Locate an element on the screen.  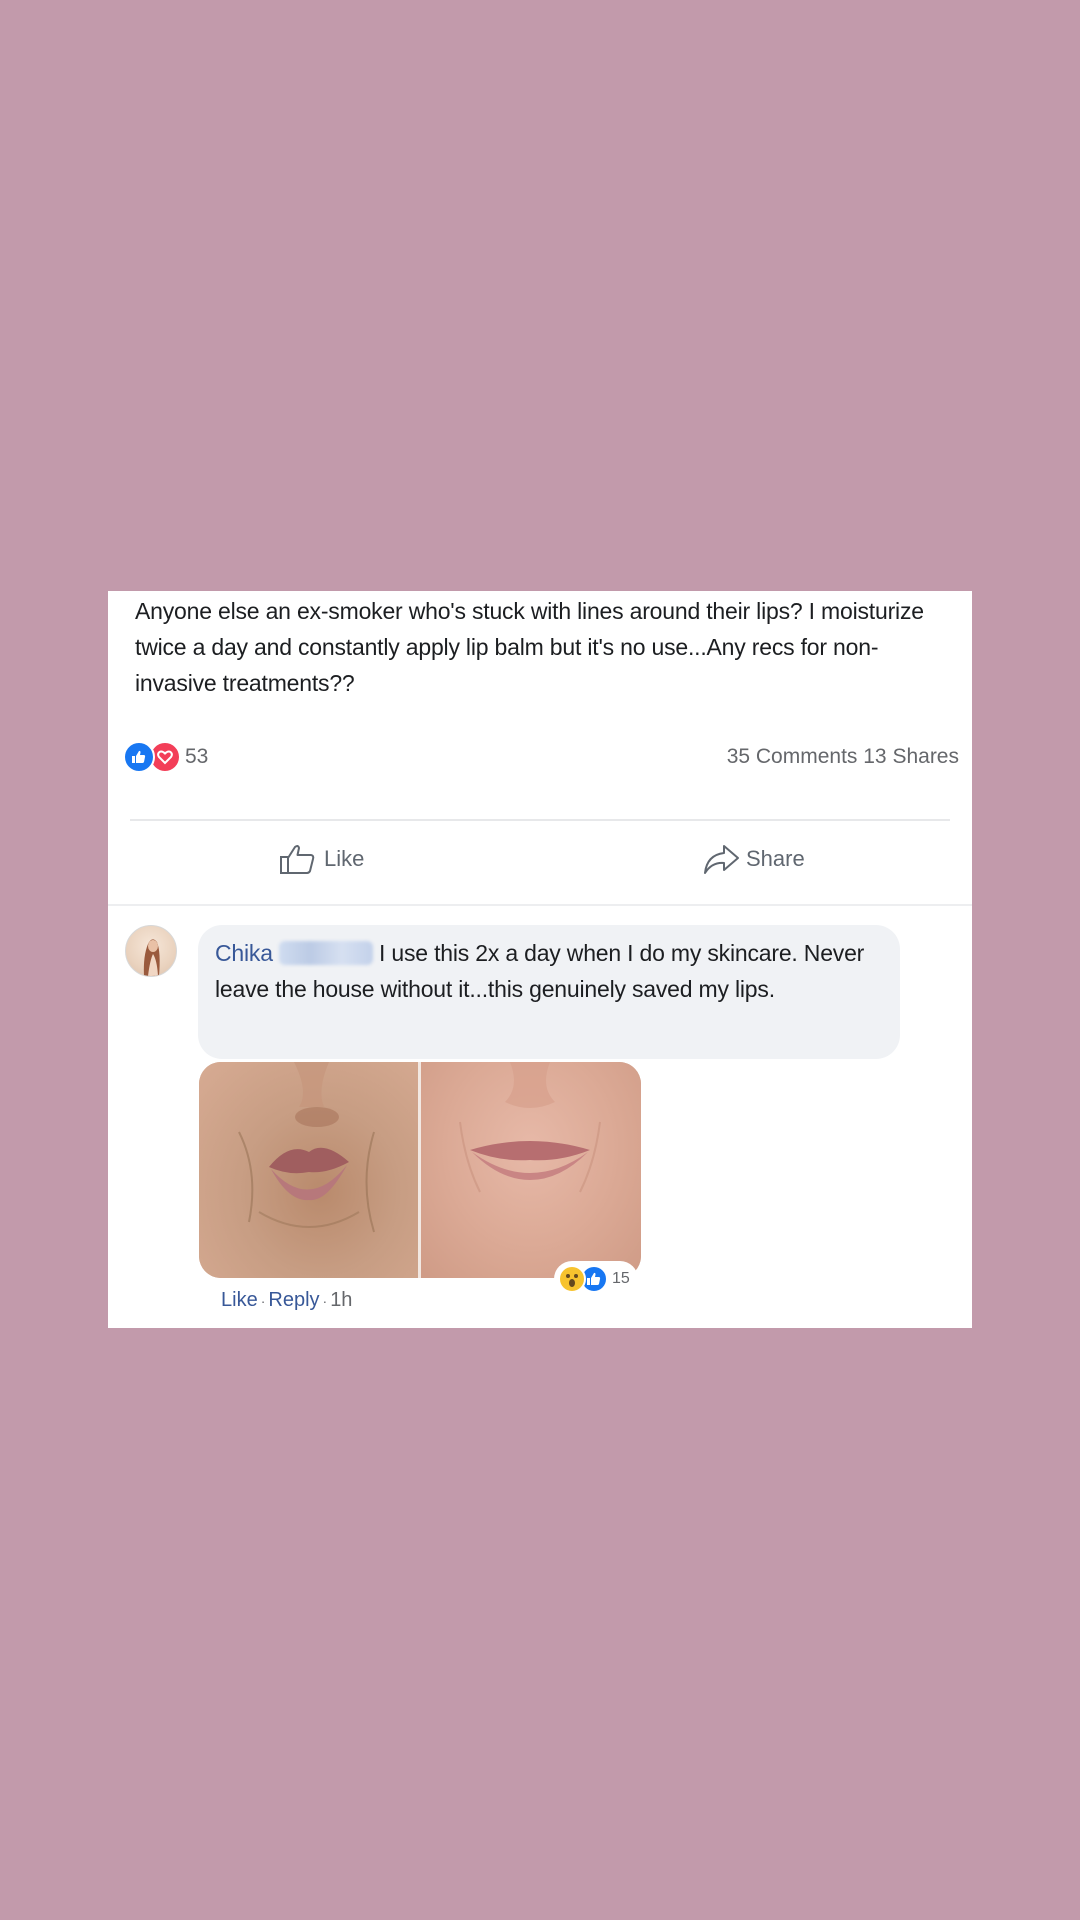
comment-reactions: 15 is located at coordinates (596, 1279).